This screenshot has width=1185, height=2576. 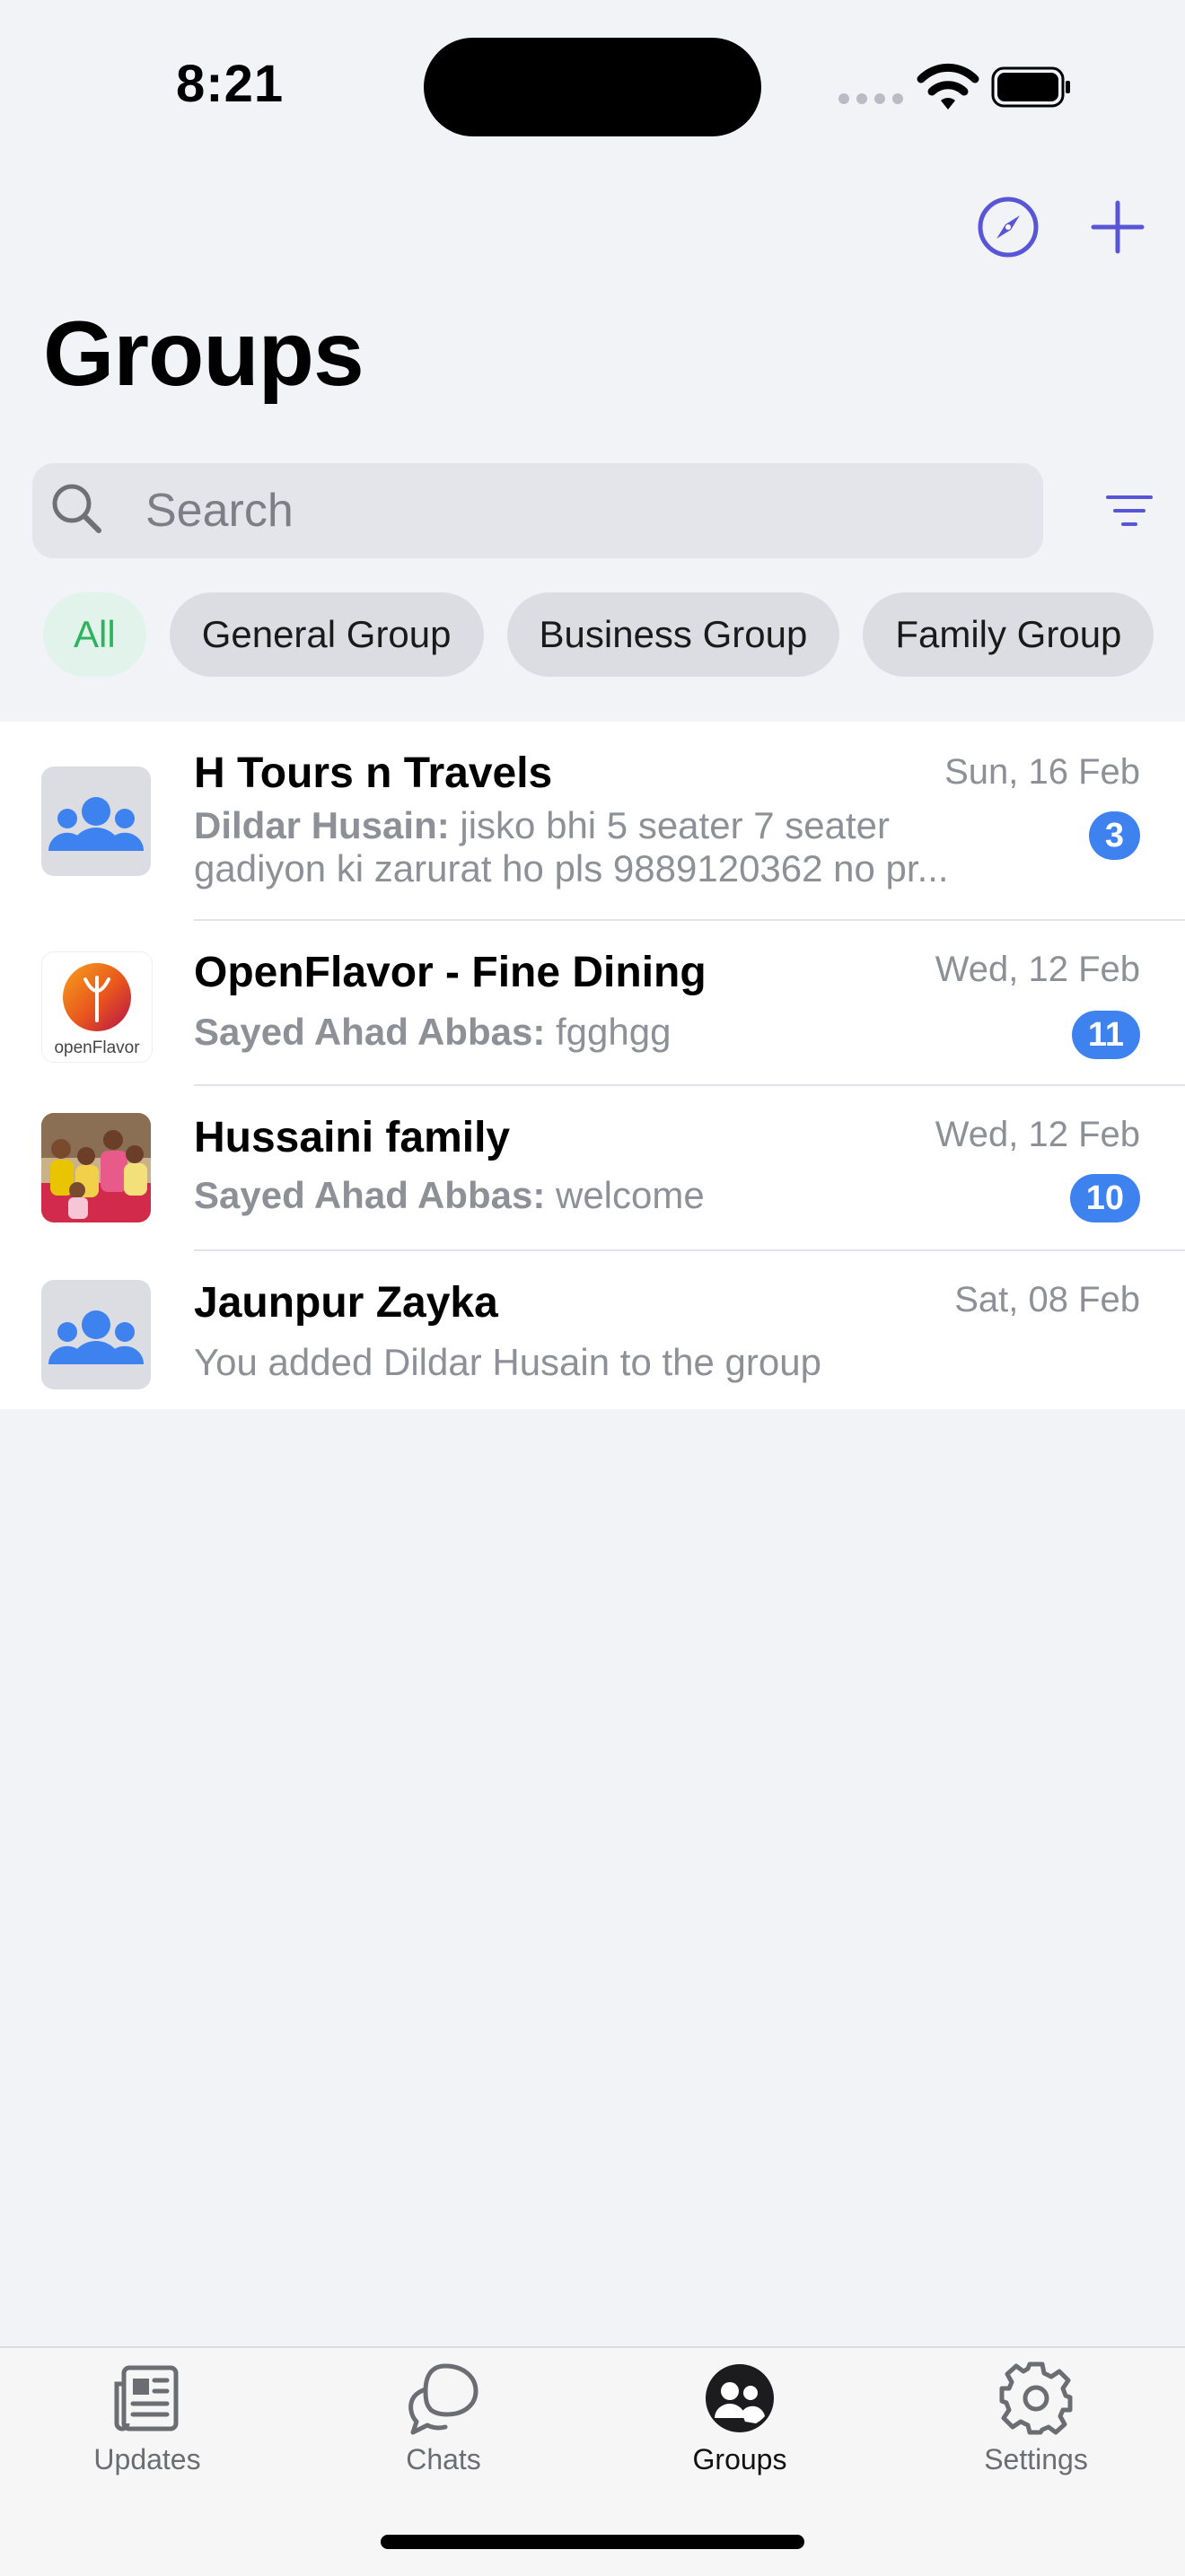 I want to click on group-last-message: Sayed Ahad Abbas: fgghgg, so click(x=598, y=1032).